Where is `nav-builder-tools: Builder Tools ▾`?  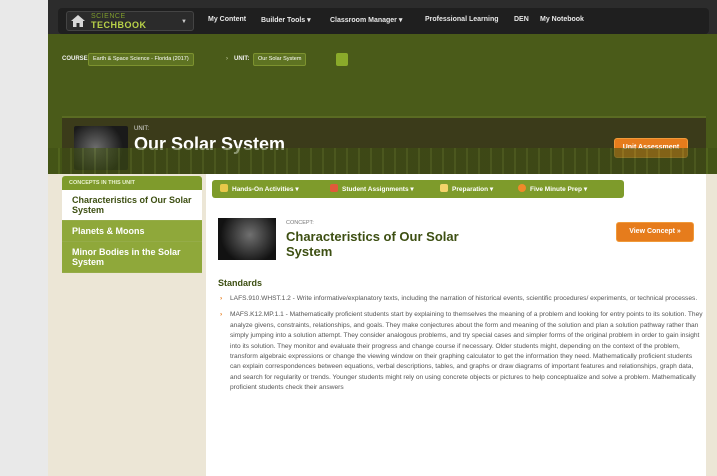 nav-builder-tools: Builder Tools ▾ is located at coordinates (286, 20).